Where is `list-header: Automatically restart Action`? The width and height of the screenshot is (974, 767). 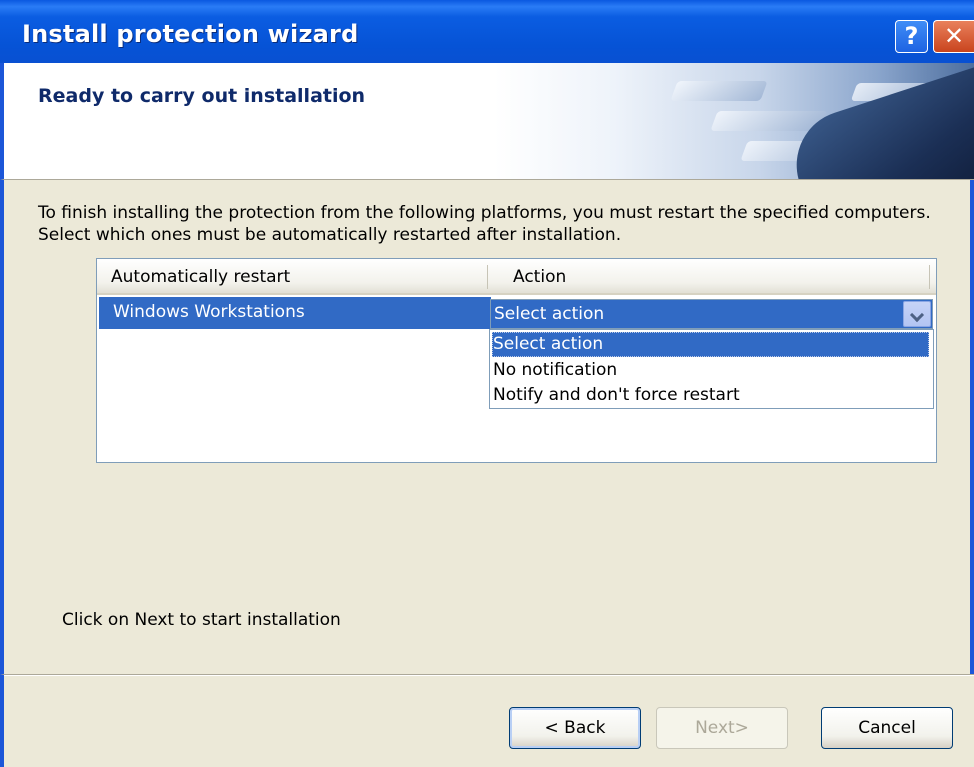
list-header: Automatically restart Action is located at coordinates (516, 277).